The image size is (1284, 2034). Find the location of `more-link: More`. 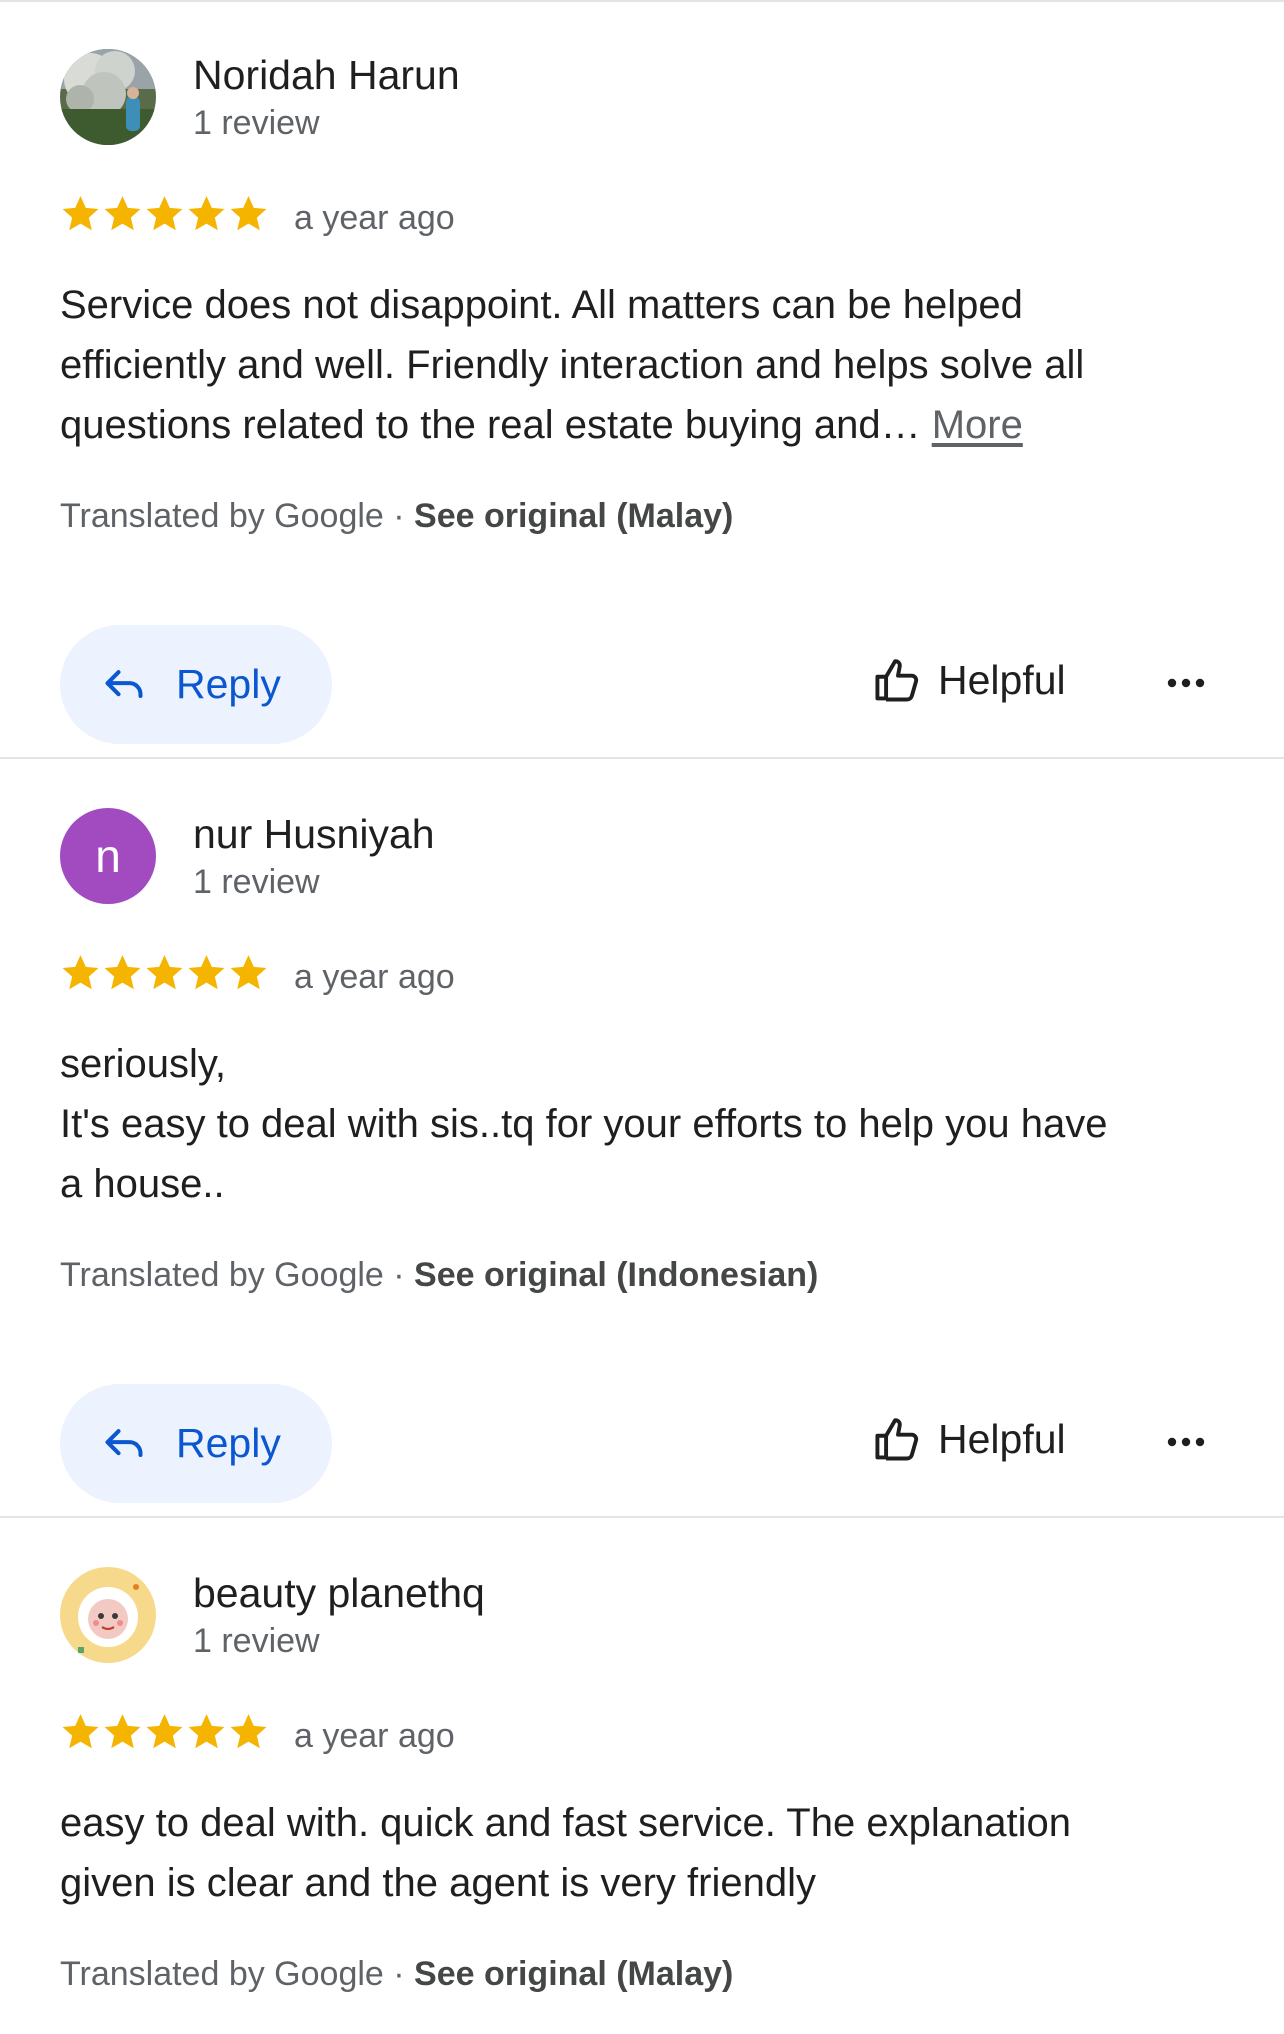

more-link: More is located at coordinates (977, 425).